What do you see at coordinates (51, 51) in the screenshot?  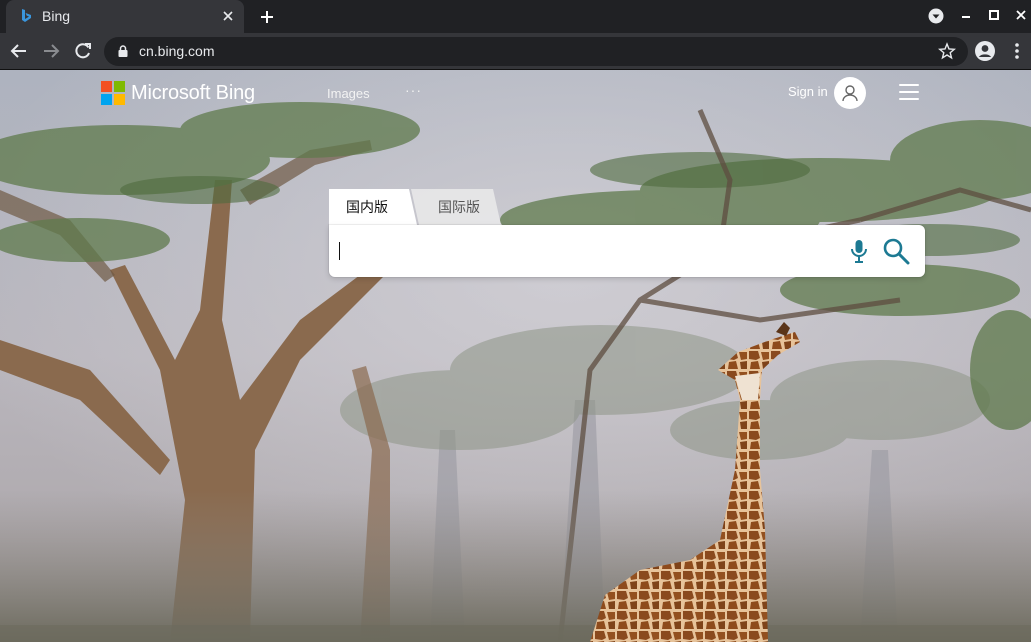 I see `forward-arrow-icon` at bounding box center [51, 51].